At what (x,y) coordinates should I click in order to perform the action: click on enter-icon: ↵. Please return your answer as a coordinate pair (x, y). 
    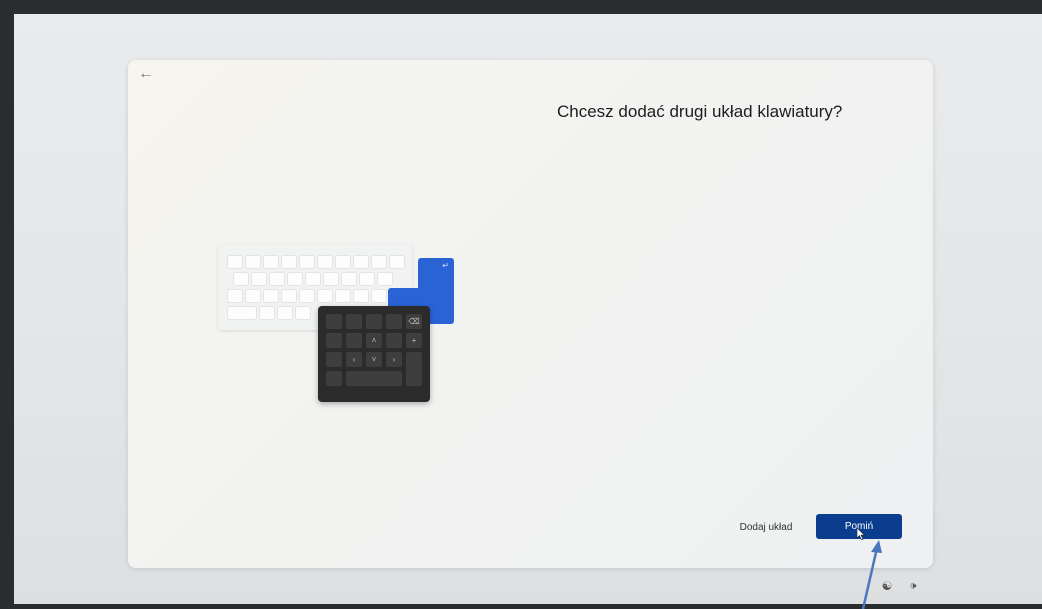
    Looking at the image, I should click on (445, 265).